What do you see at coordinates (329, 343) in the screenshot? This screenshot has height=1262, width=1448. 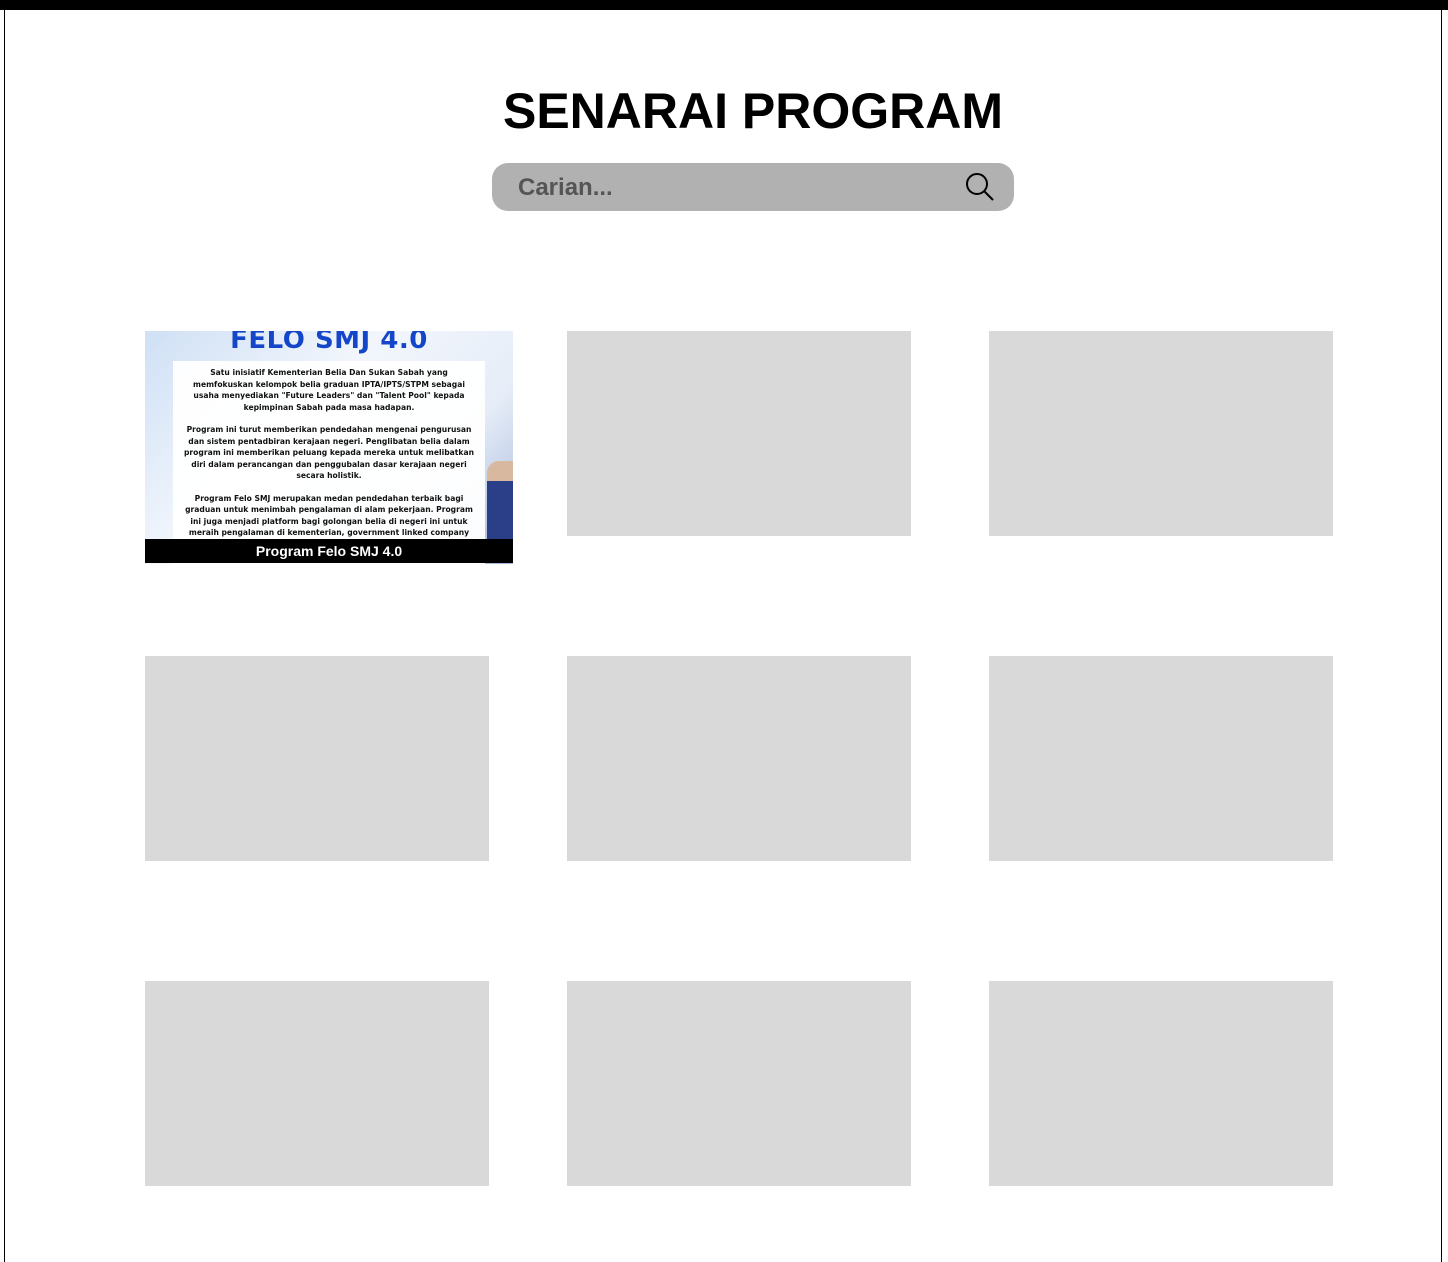 I see `poster-heading: FELO SMJ 4.0` at bounding box center [329, 343].